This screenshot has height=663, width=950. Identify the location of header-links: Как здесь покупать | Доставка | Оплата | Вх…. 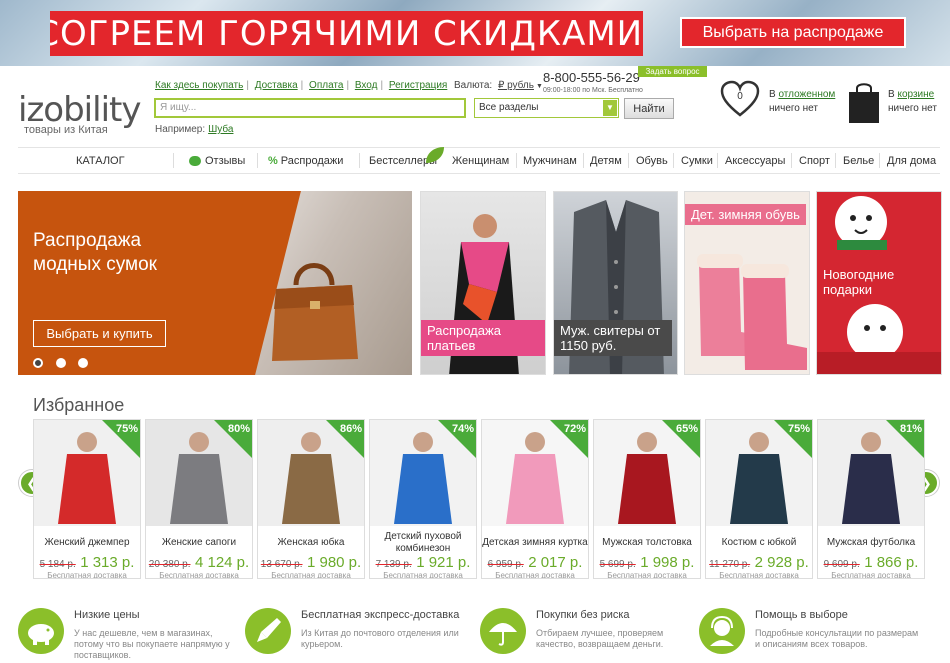
(301, 85).